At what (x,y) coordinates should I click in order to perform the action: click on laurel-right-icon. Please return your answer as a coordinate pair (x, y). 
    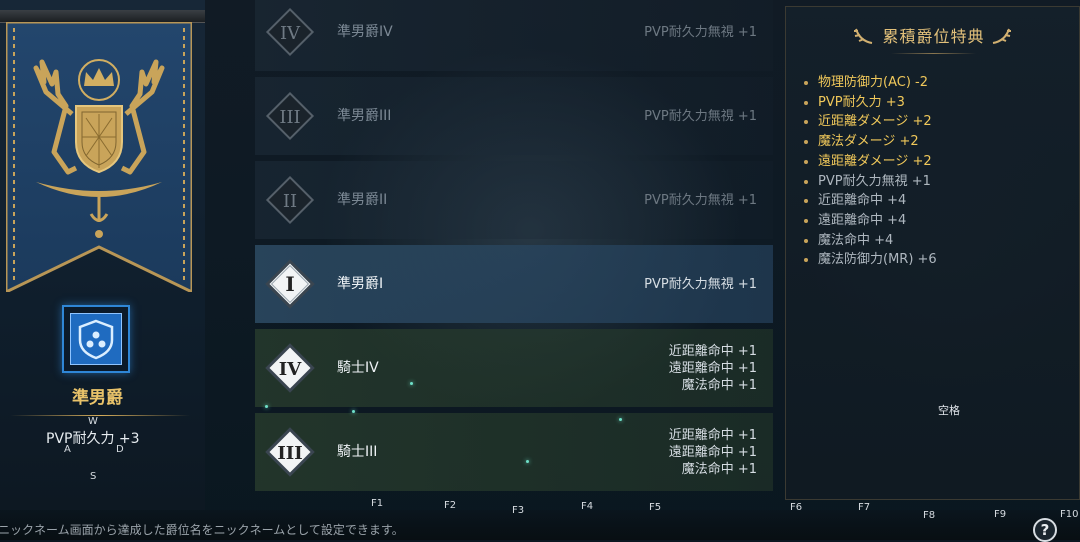
    Looking at the image, I should click on (1001, 36).